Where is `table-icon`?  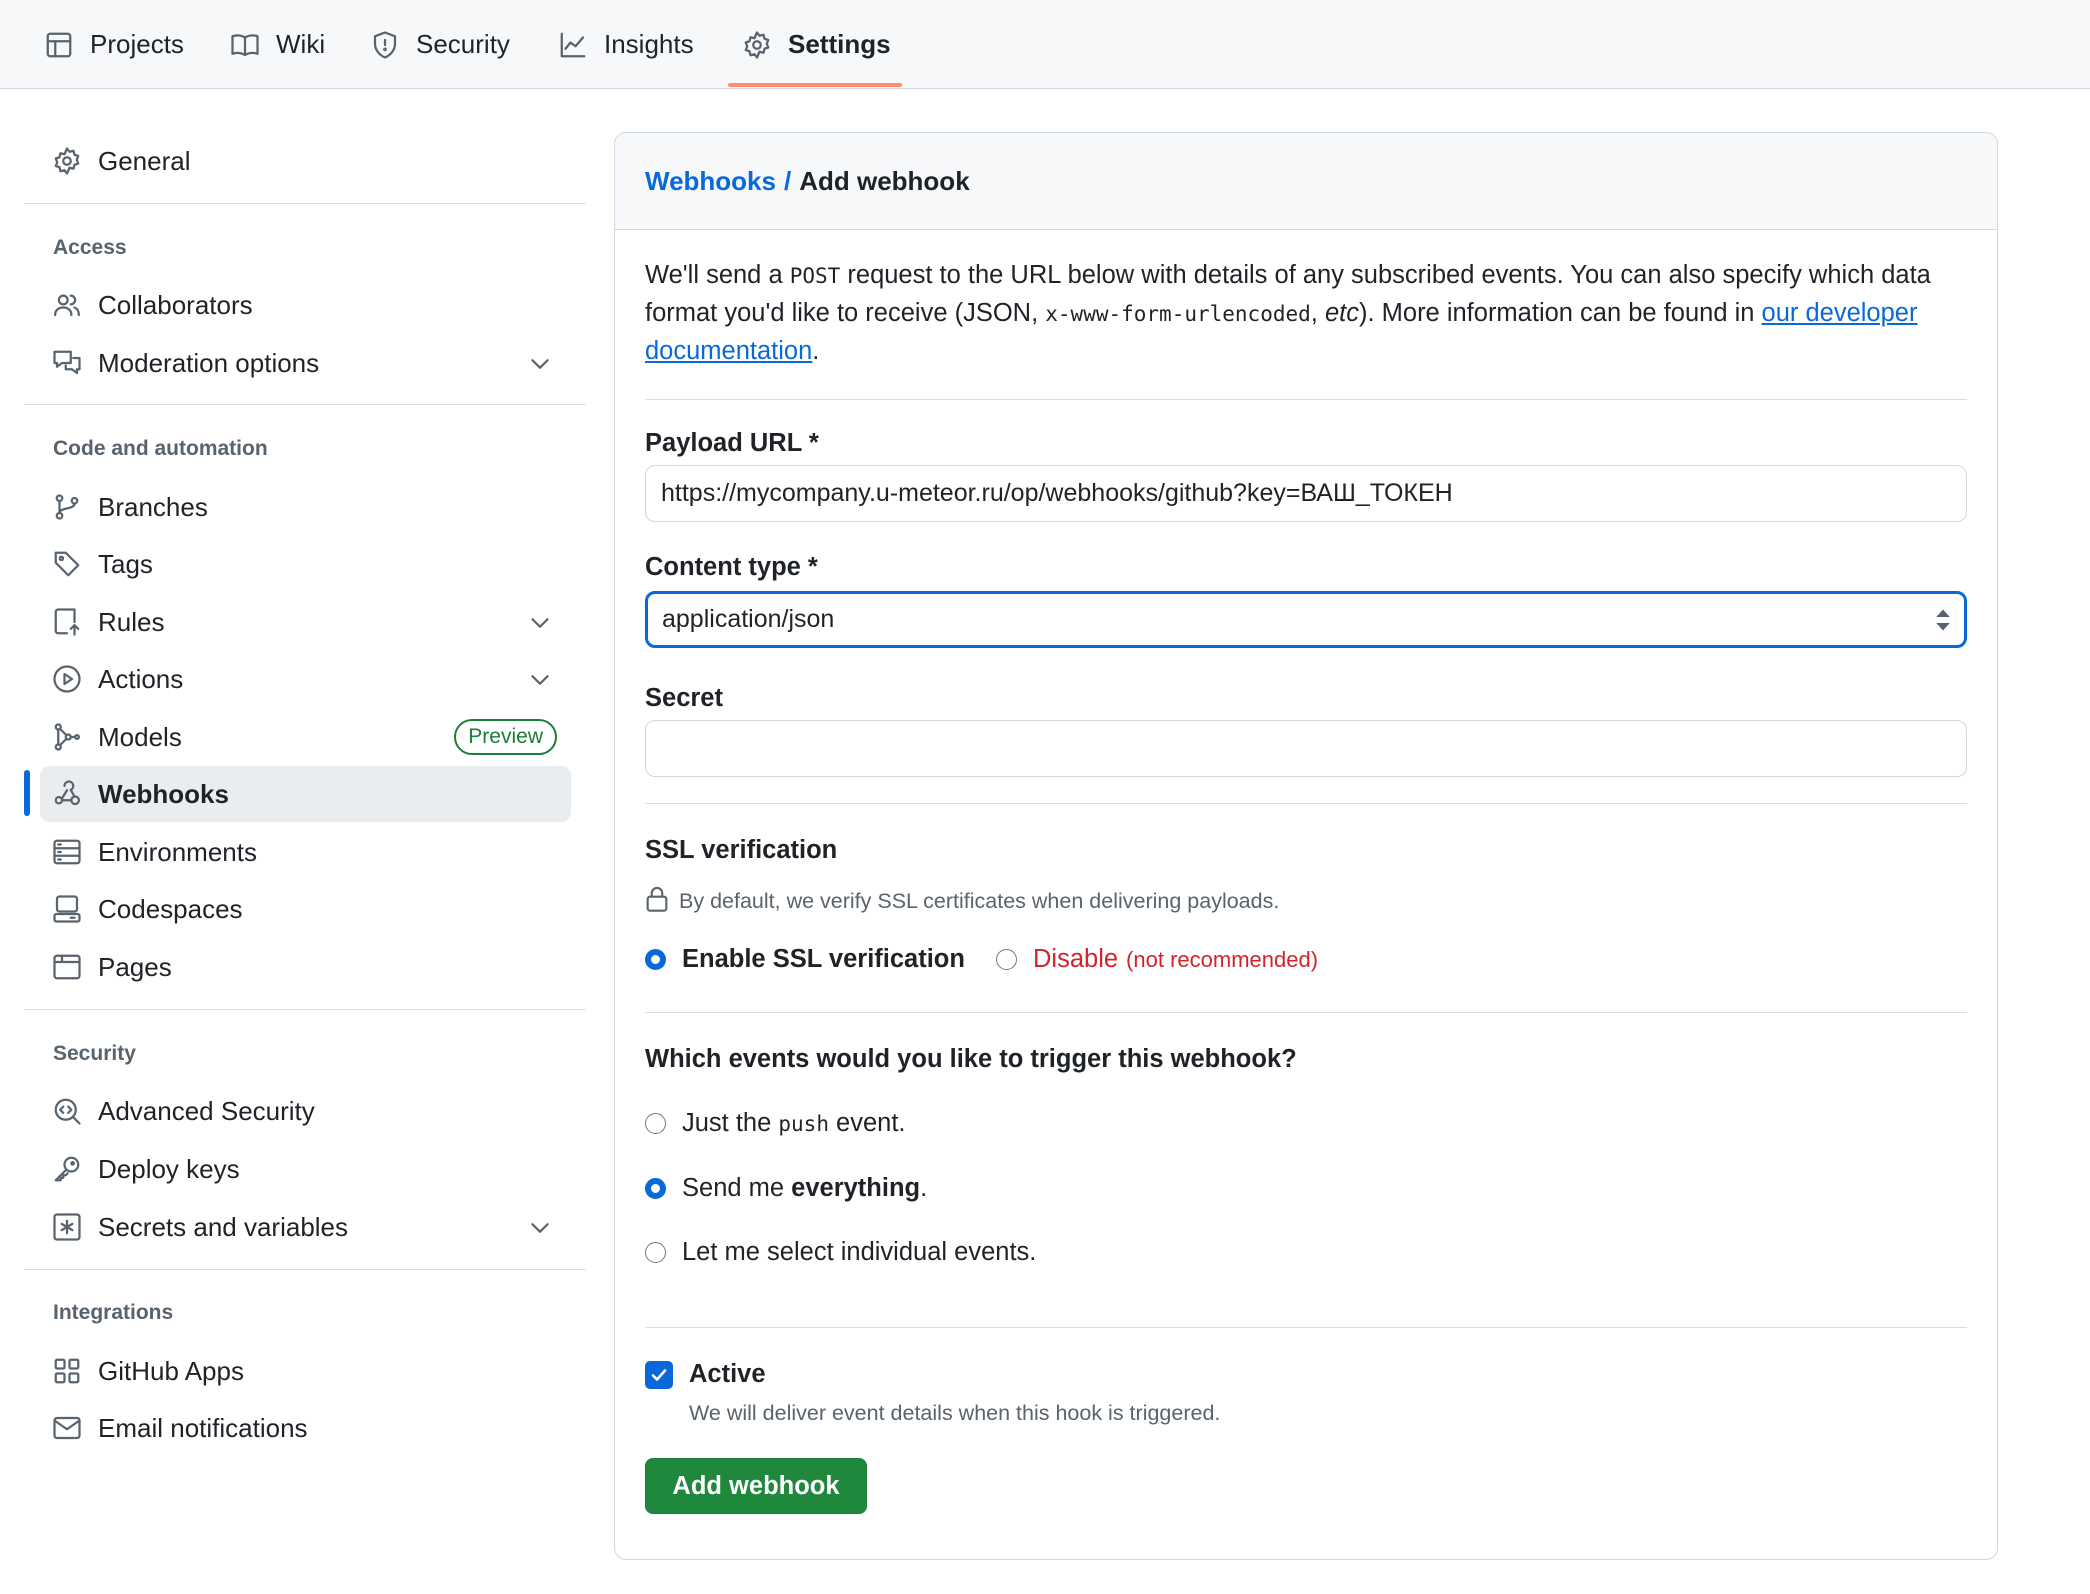
table-icon is located at coordinates (59, 44).